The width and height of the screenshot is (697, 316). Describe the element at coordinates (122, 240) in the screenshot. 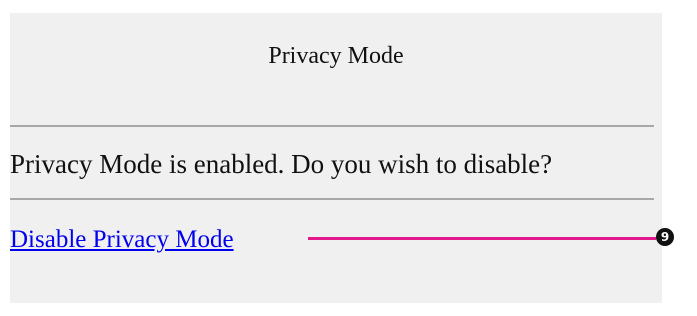

I see `disable-privacy-mode-link: Disable Privacy Mode` at that location.